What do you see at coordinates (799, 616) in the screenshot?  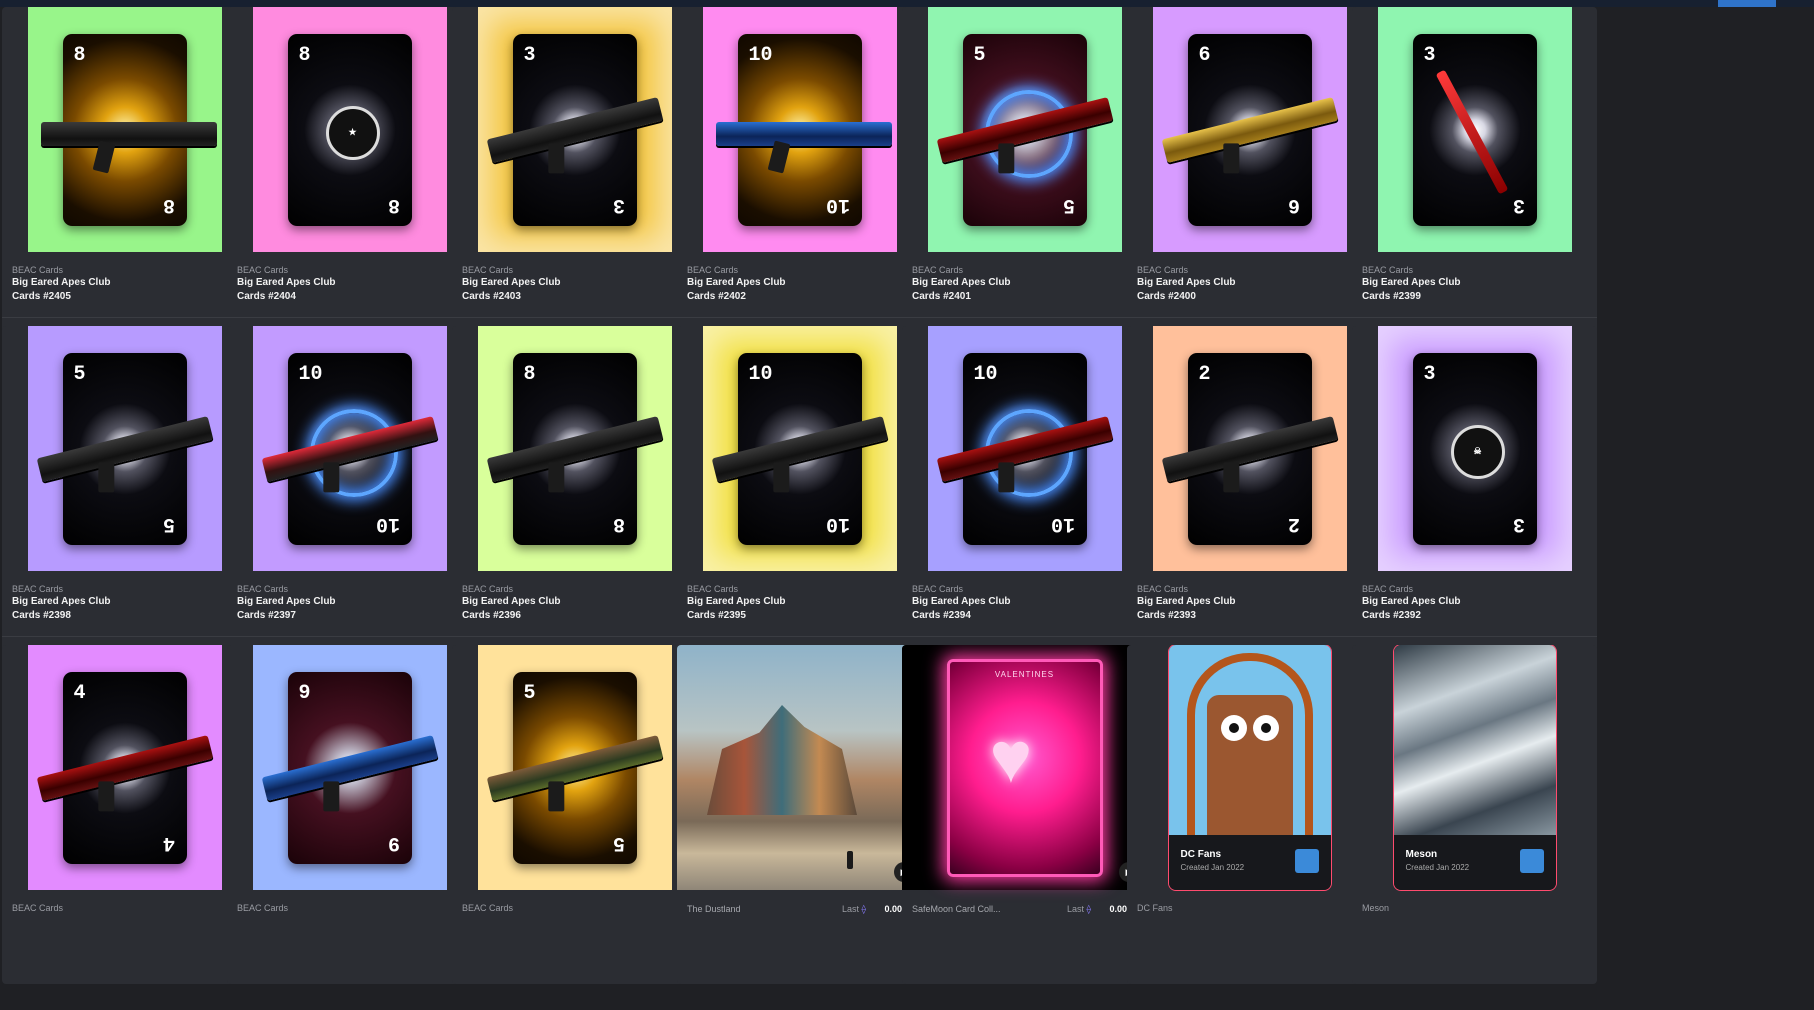 I see `nft-title-line2: Cards #2395` at bounding box center [799, 616].